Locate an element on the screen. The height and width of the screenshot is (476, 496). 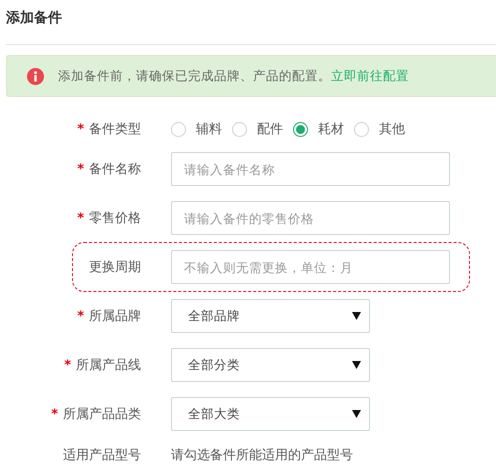
info-icon is located at coordinates (35, 76).